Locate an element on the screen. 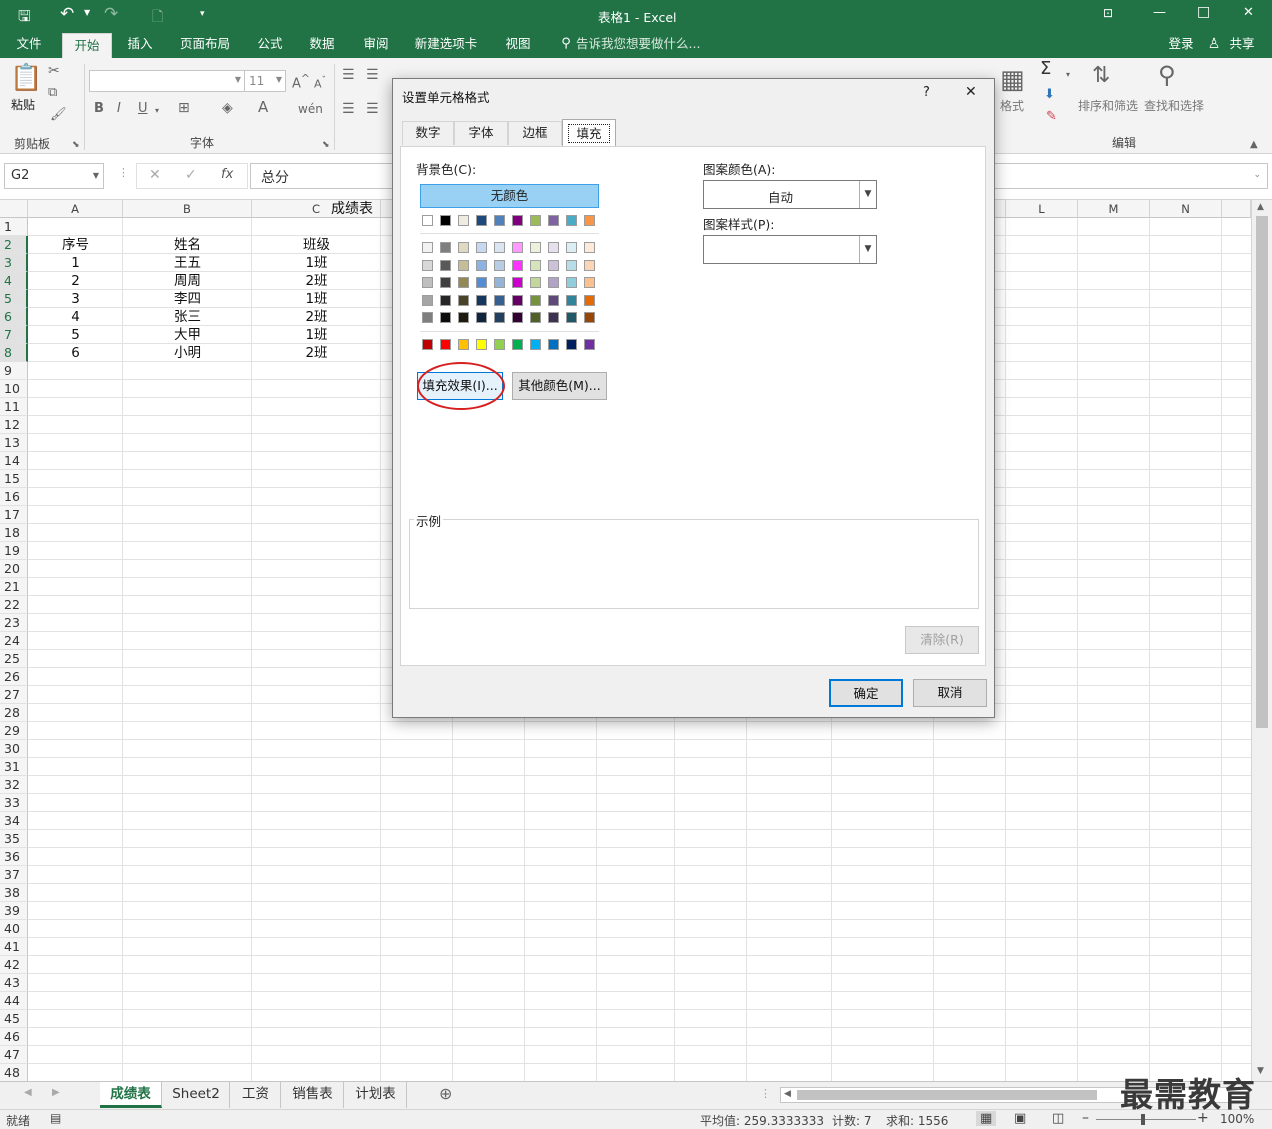 The width and height of the screenshot is (1272, 1129). row-header: 37 is located at coordinates (14, 875).